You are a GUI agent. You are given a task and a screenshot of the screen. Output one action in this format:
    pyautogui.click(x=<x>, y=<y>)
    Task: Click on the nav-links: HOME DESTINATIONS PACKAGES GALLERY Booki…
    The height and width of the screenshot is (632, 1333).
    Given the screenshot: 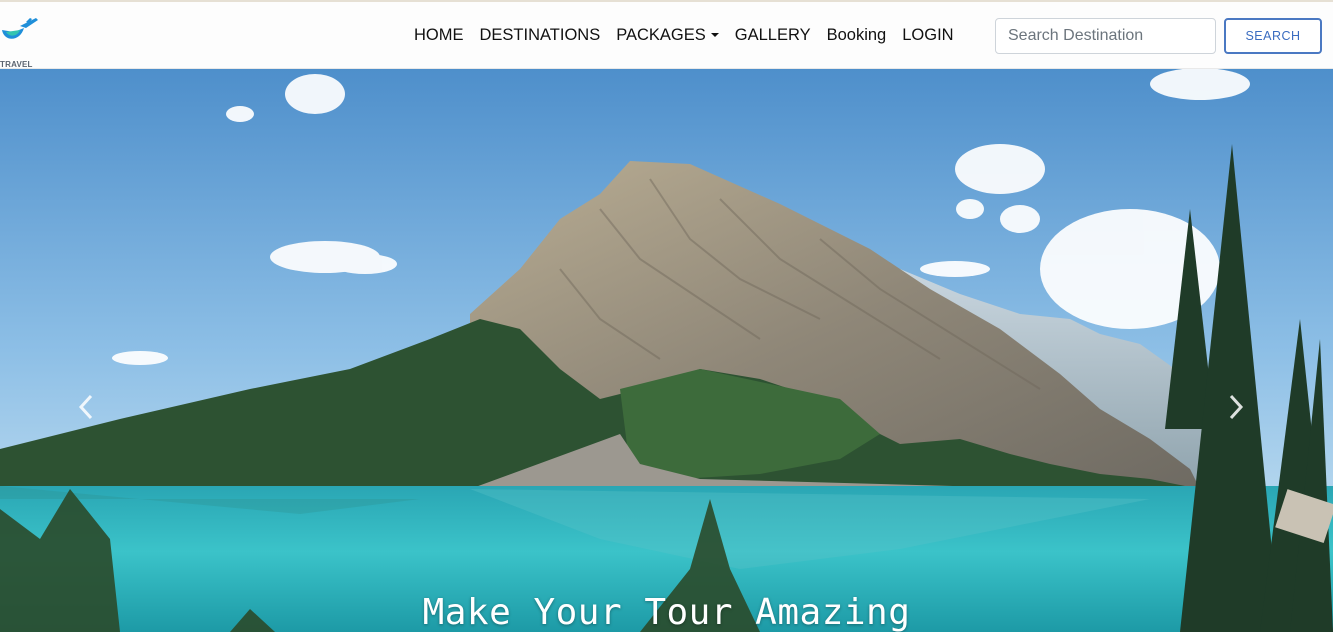 What is the action you would take?
    pyautogui.click(x=684, y=35)
    